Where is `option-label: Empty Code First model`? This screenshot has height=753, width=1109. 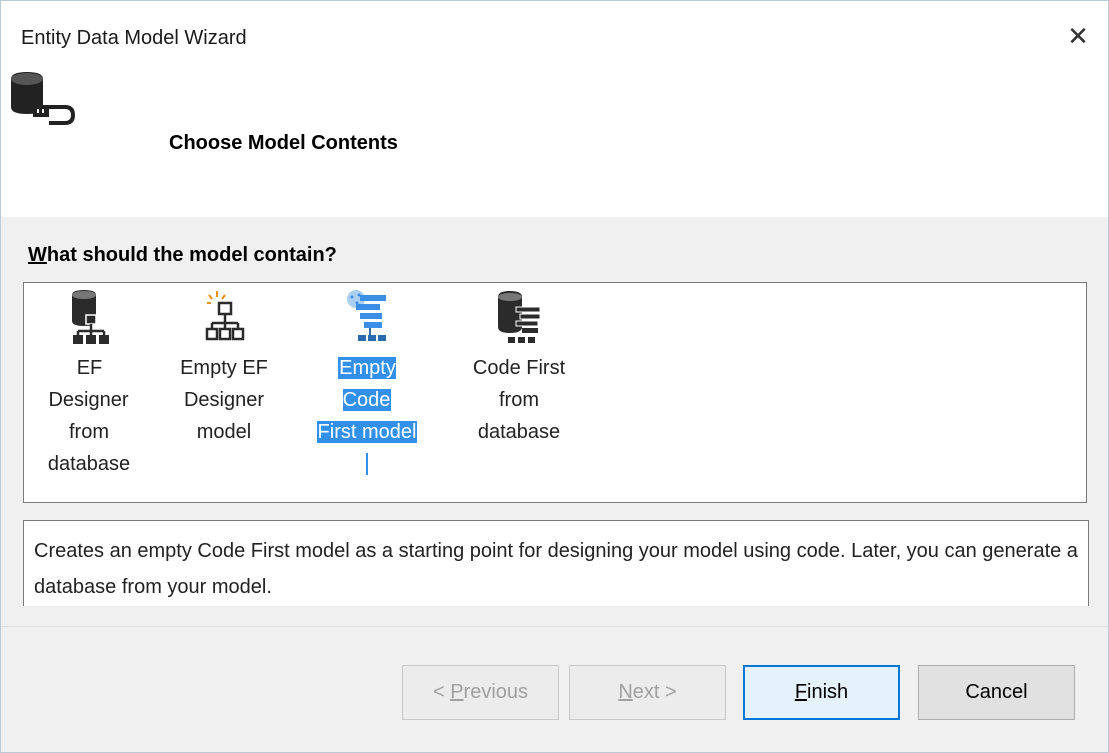
option-label: Empty Code First model is located at coordinates (367, 416).